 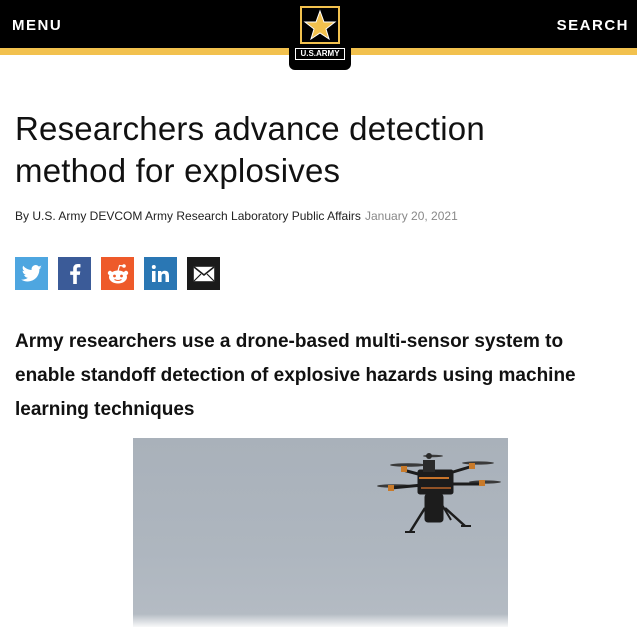 What do you see at coordinates (439, 493) in the screenshot?
I see `drone-image` at bounding box center [439, 493].